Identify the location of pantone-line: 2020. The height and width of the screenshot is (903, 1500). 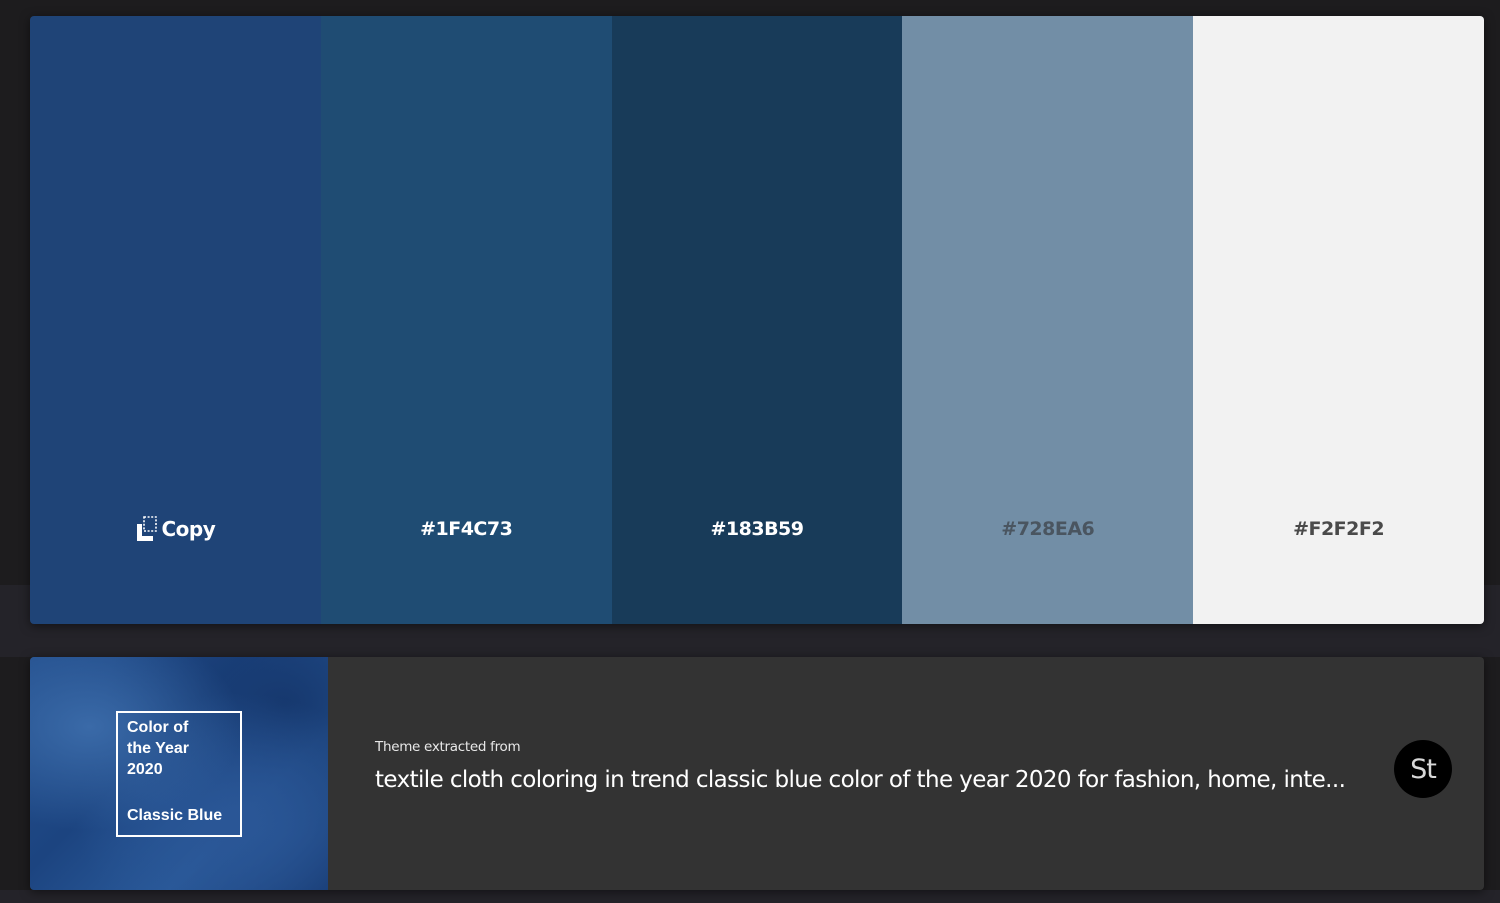
(145, 769).